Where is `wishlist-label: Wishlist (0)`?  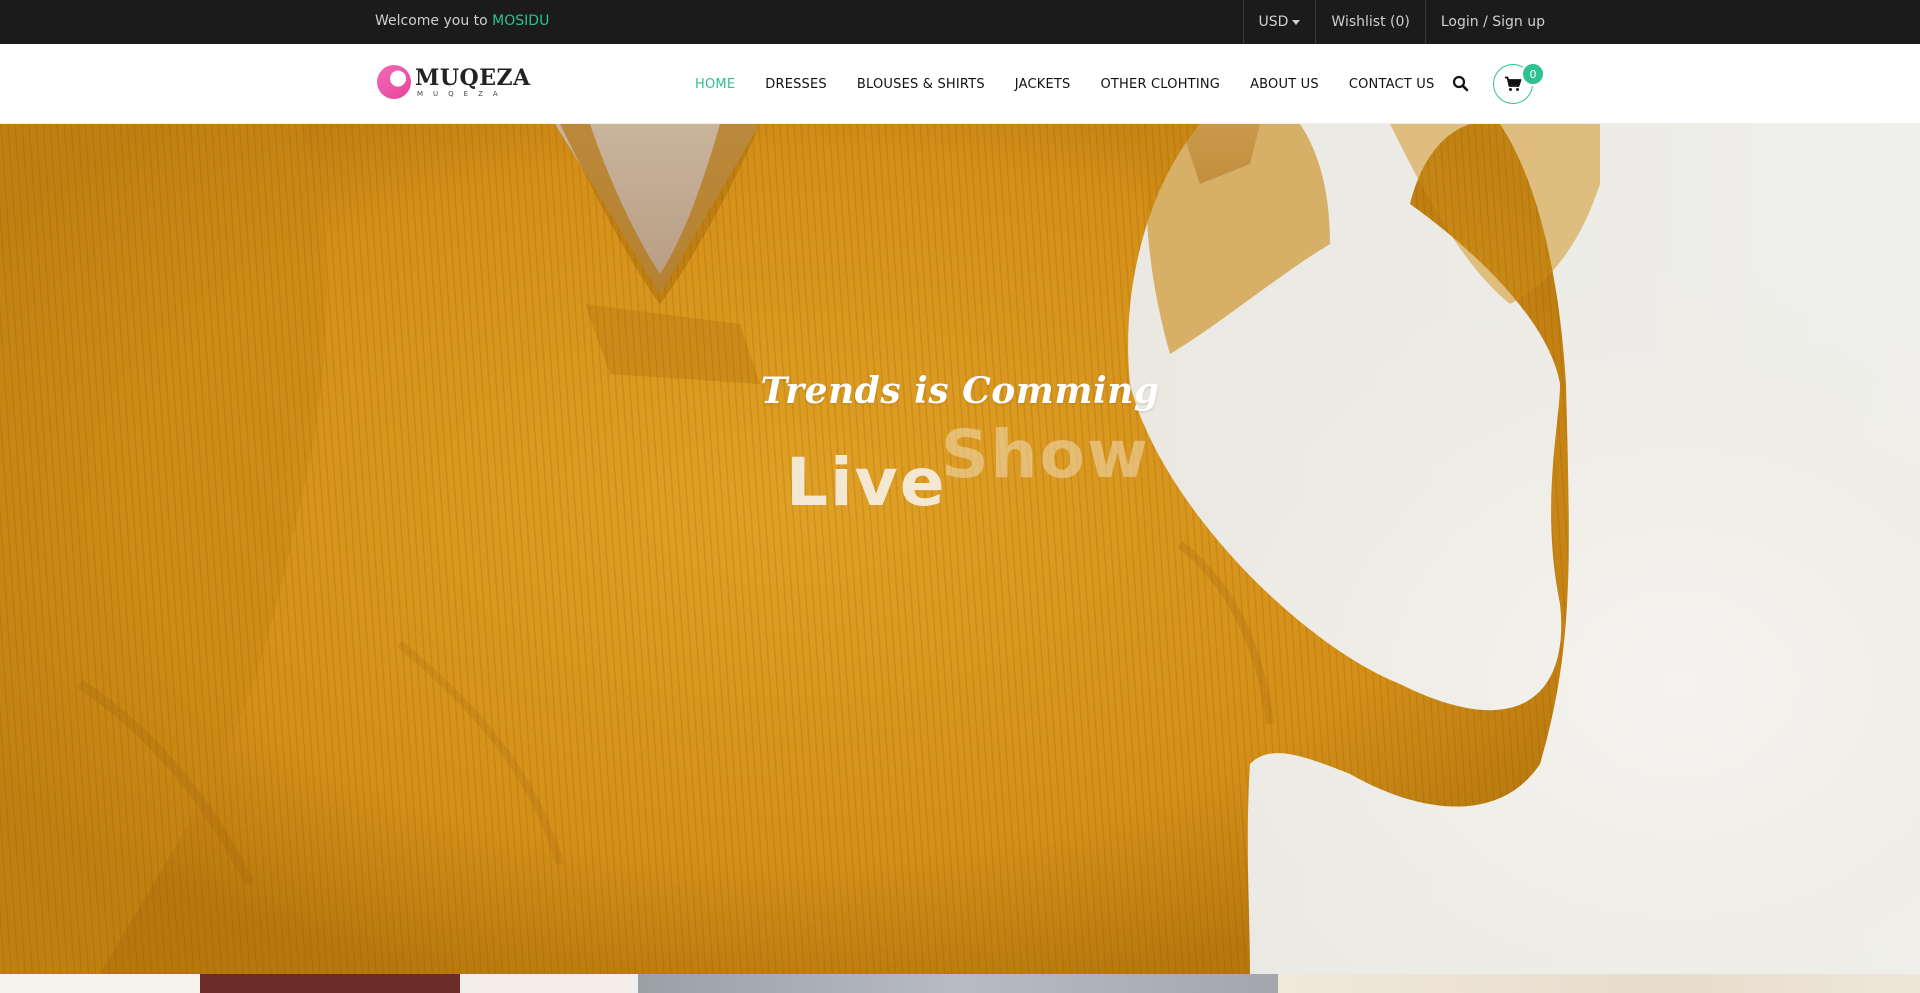 wishlist-label: Wishlist (0) is located at coordinates (1370, 22).